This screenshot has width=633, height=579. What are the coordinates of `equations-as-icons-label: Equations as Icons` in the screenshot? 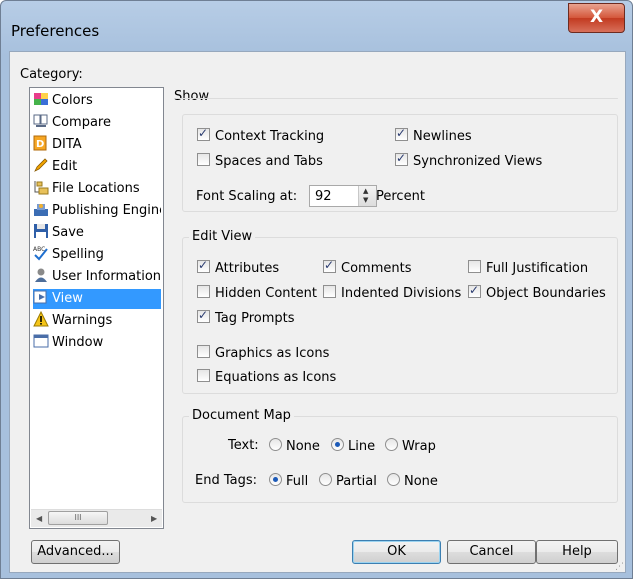 It's located at (276, 377).